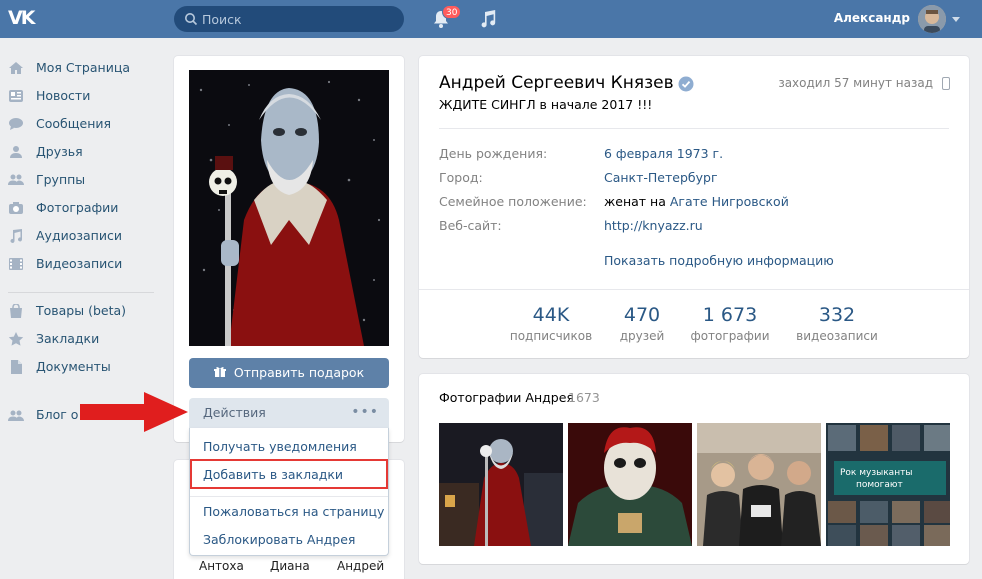 The height and width of the screenshot is (579, 982). I want to click on stat-caption: друзей, so click(642, 336).